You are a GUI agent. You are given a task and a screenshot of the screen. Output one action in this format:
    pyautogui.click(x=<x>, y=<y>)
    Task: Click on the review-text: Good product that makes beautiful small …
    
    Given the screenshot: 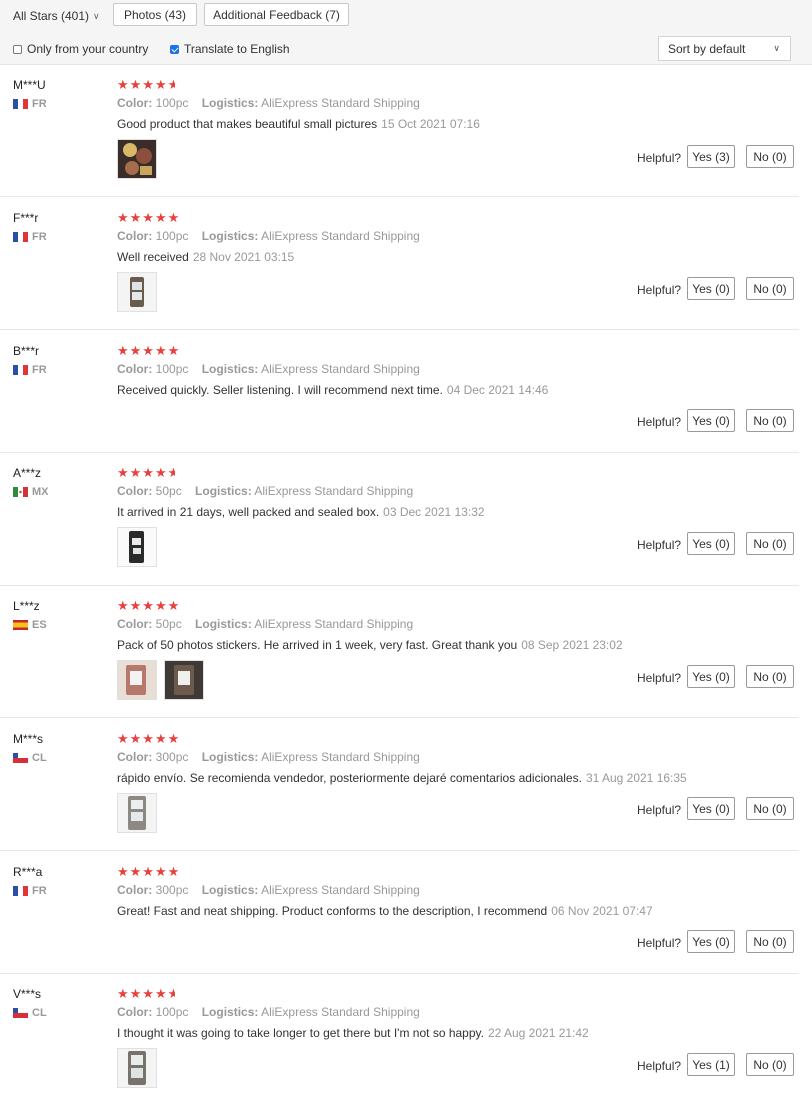 What is the action you would take?
    pyautogui.click(x=247, y=124)
    